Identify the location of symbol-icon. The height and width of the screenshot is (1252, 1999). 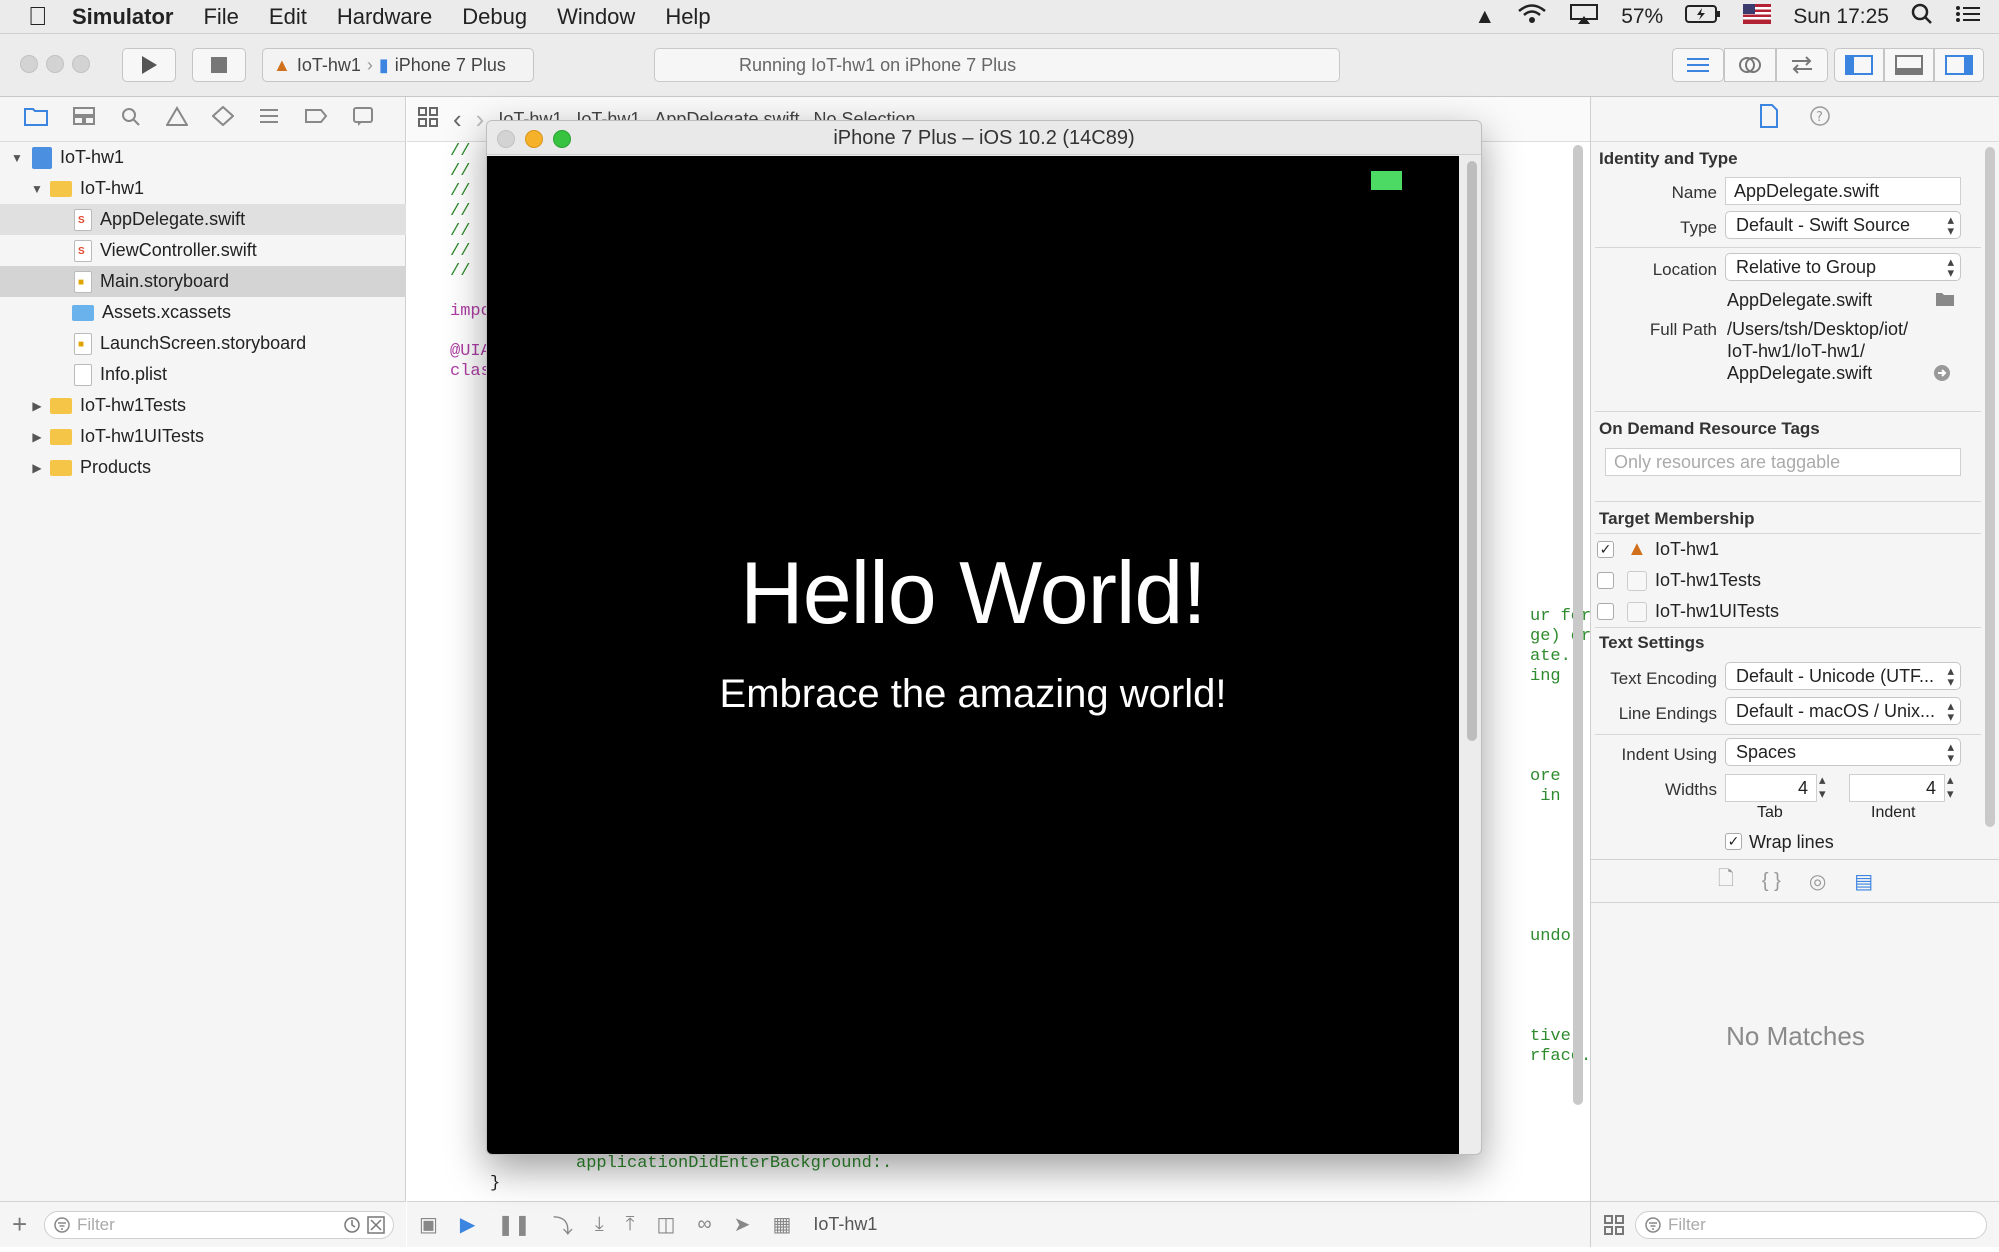
(131, 119).